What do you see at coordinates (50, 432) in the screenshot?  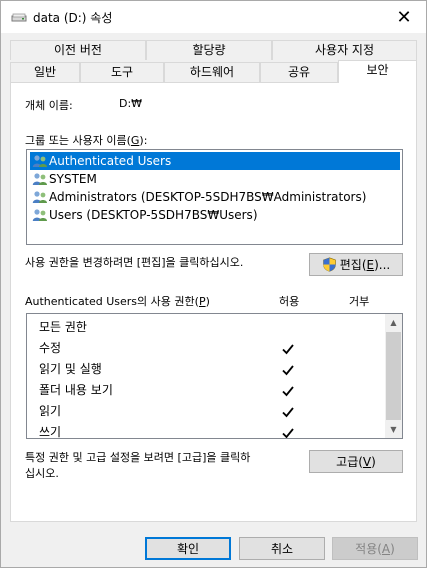 I see `permission-row: 쓰기` at bounding box center [50, 432].